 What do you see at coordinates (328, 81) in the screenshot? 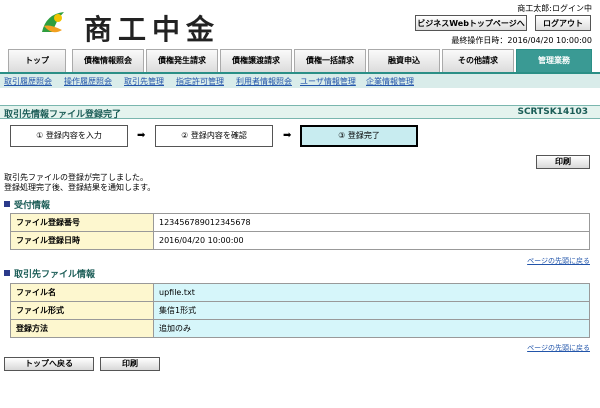
I see `subnav-user-management: ユーザ情報管理` at bounding box center [328, 81].